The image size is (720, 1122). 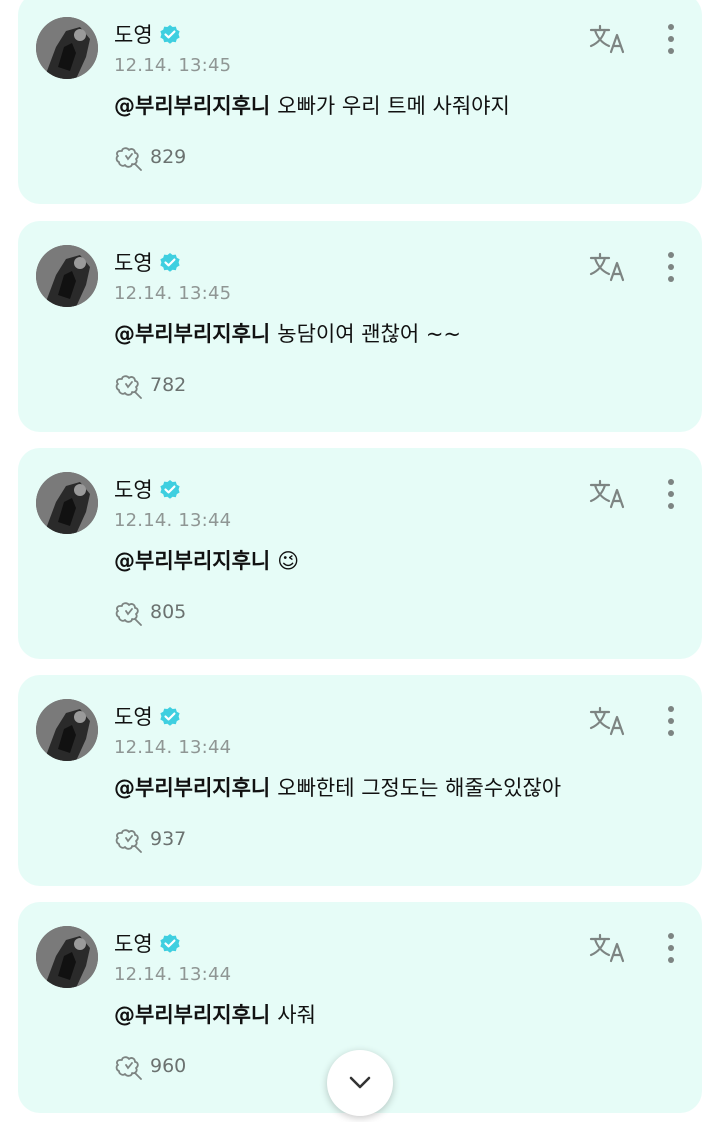 What do you see at coordinates (296, 1015) in the screenshot?
I see `comment-body: 사줘` at bounding box center [296, 1015].